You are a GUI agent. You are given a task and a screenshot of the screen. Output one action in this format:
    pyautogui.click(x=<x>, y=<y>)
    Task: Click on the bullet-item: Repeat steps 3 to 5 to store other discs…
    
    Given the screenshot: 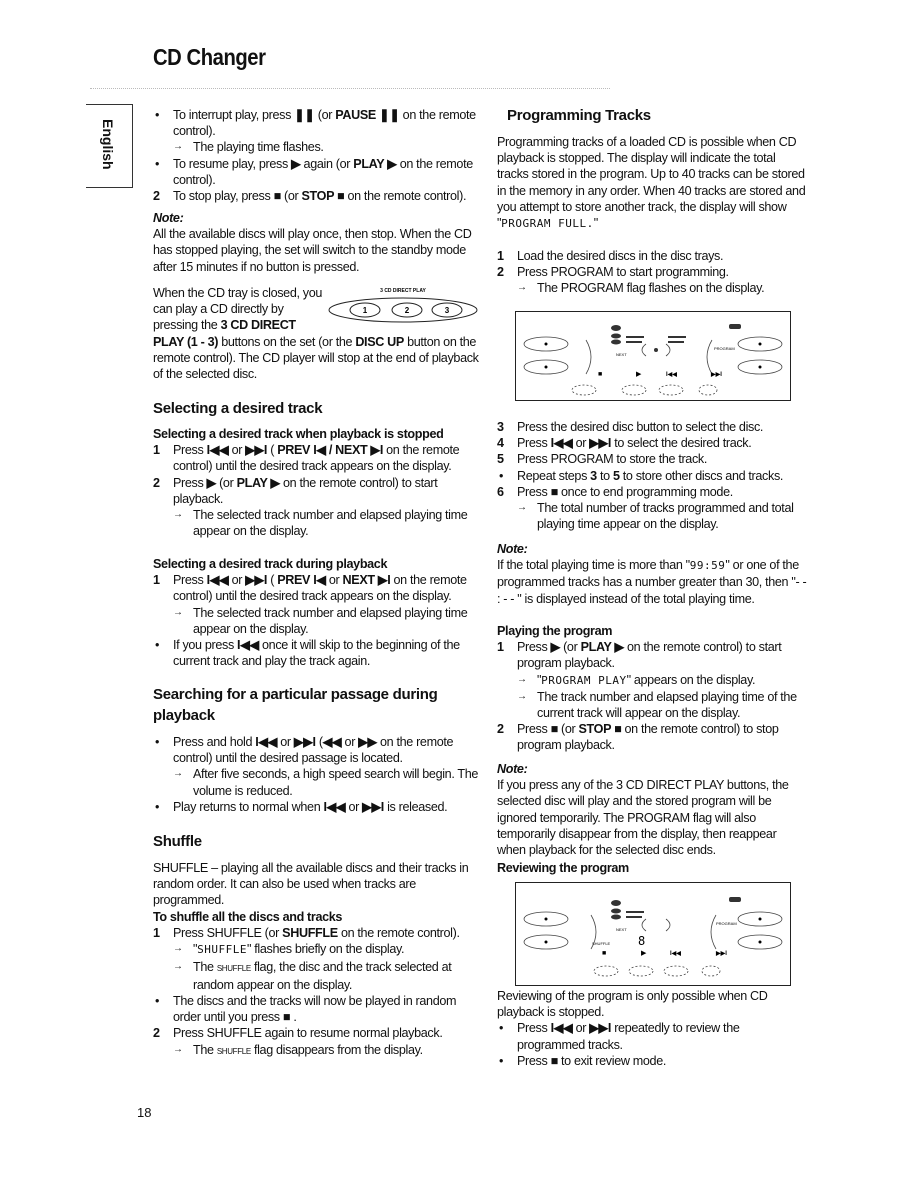 What is the action you would take?
    pyautogui.click(x=652, y=476)
    